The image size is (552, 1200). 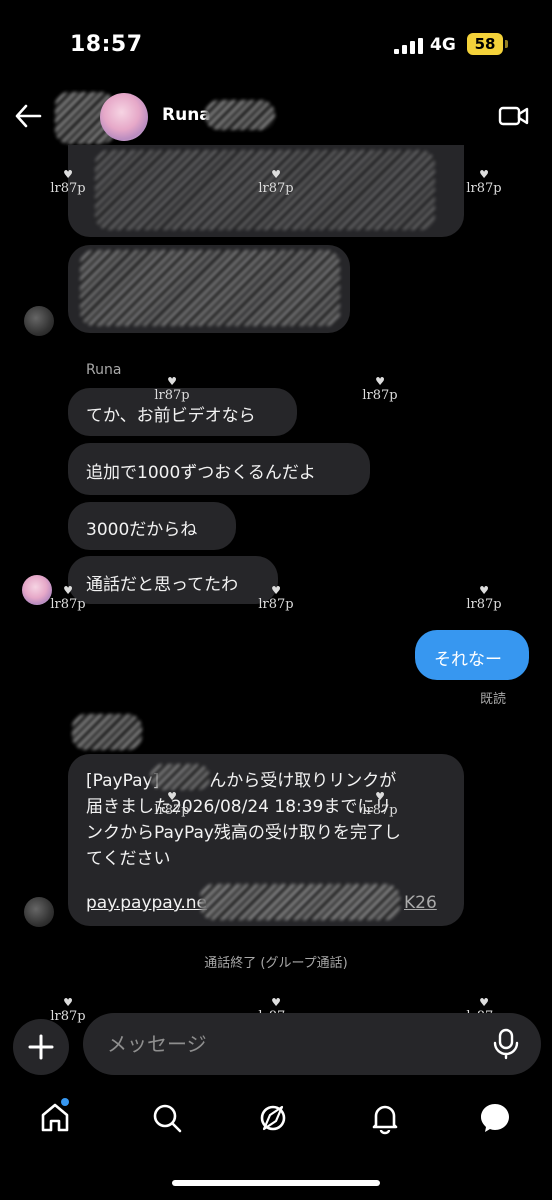 I want to click on sender-label: Runa, so click(x=104, y=370).